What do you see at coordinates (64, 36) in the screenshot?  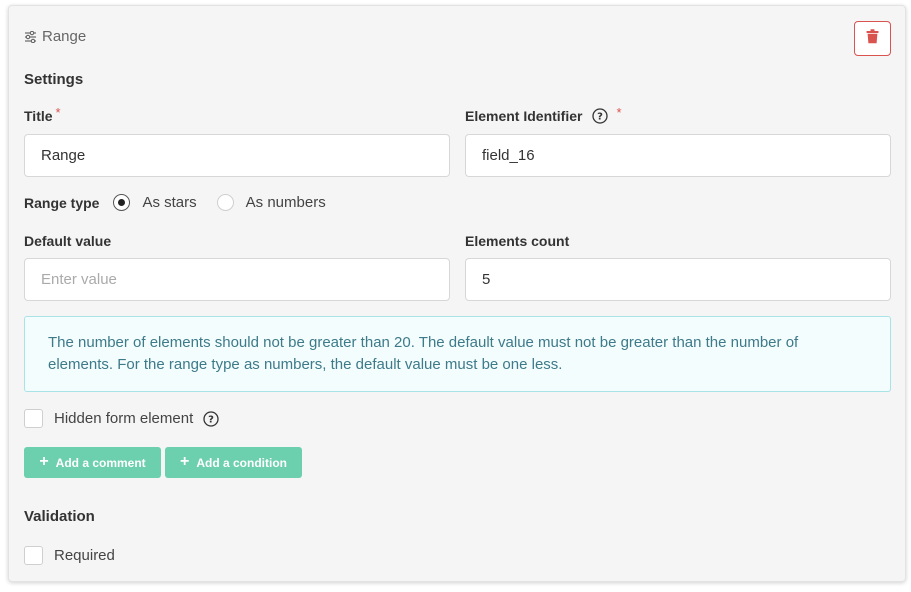 I see `element-type-title: Range` at bounding box center [64, 36].